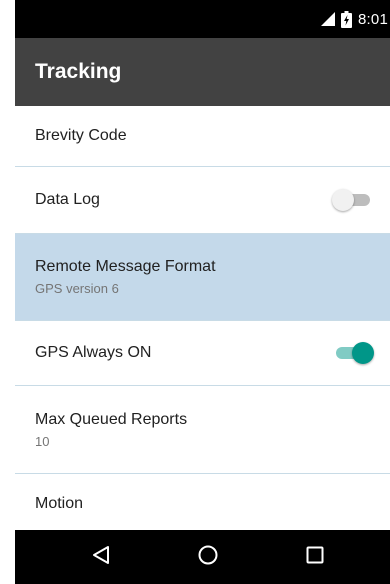  I want to click on gps-always-on-toggle, so click(354, 353).